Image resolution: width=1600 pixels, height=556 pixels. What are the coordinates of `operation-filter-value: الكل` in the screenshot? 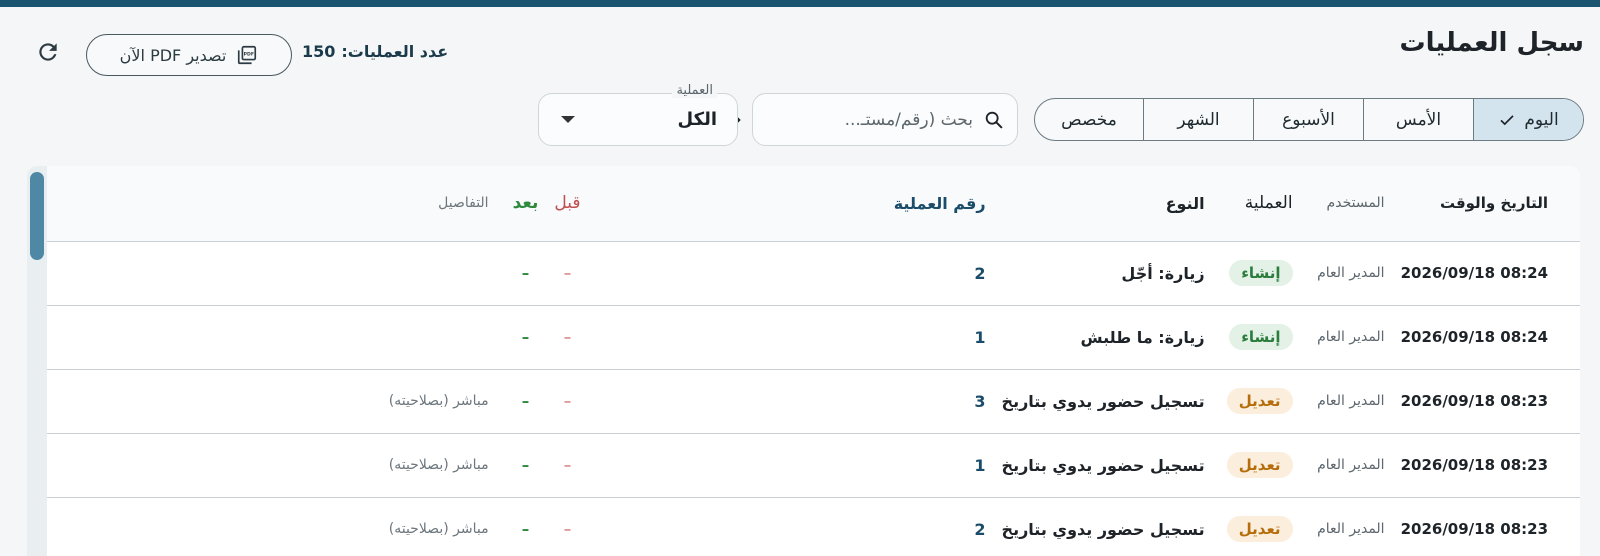 It's located at (697, 119).